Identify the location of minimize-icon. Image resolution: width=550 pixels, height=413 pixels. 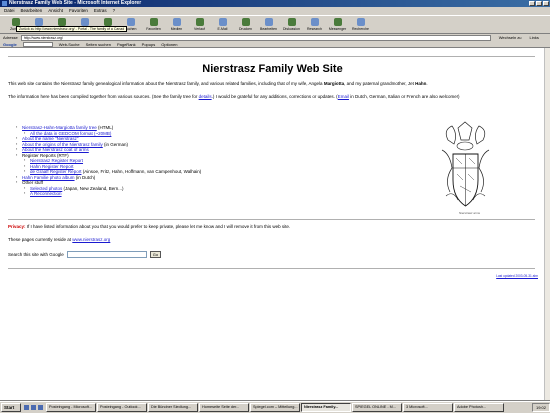
(532, 3).